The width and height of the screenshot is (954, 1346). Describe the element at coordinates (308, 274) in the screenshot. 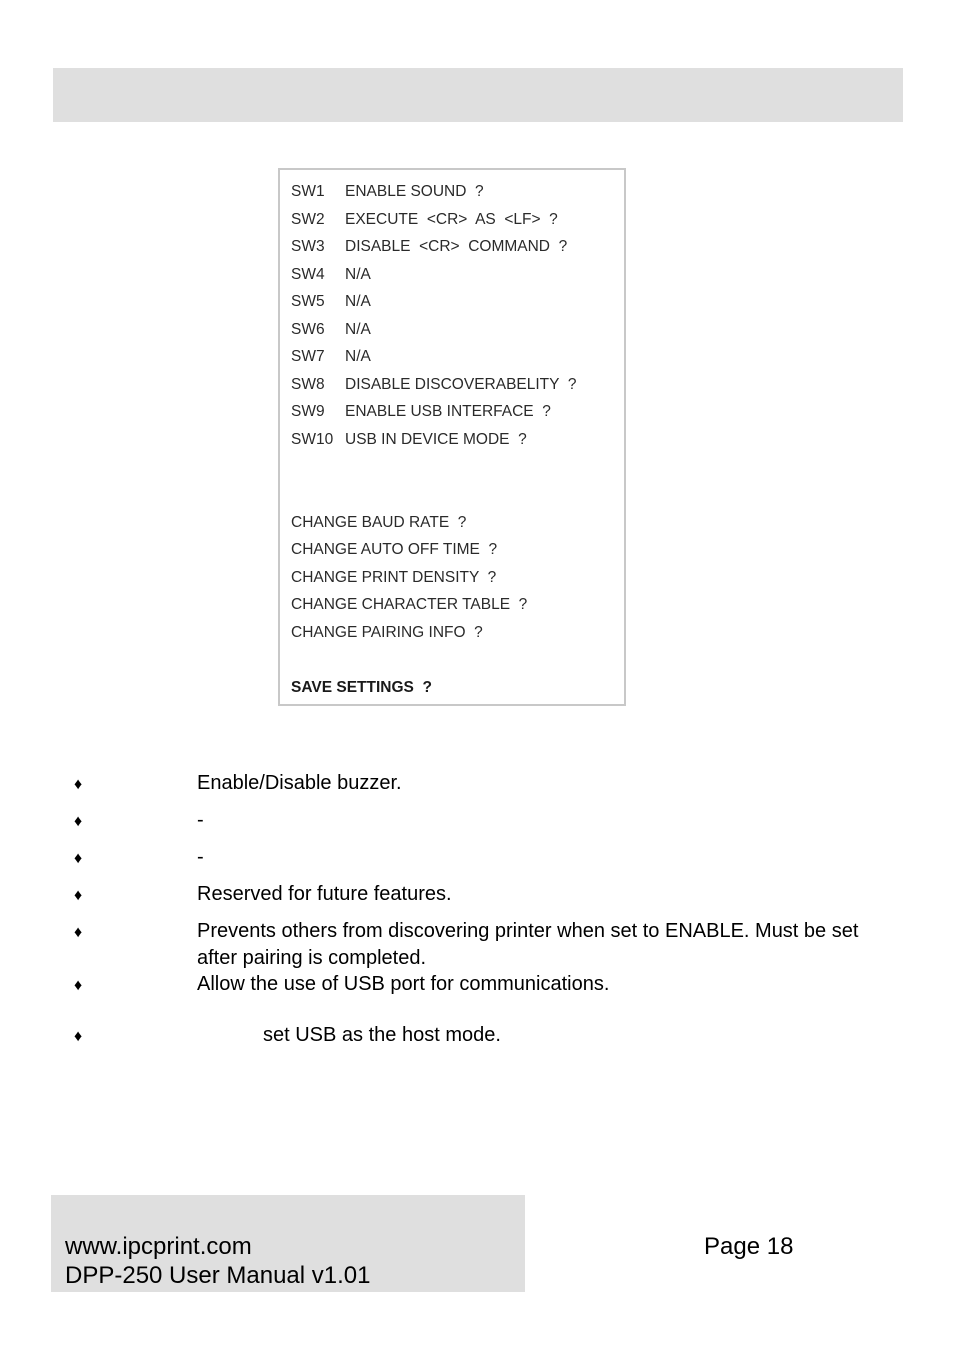

I see `switch-id: SW4` at that location.